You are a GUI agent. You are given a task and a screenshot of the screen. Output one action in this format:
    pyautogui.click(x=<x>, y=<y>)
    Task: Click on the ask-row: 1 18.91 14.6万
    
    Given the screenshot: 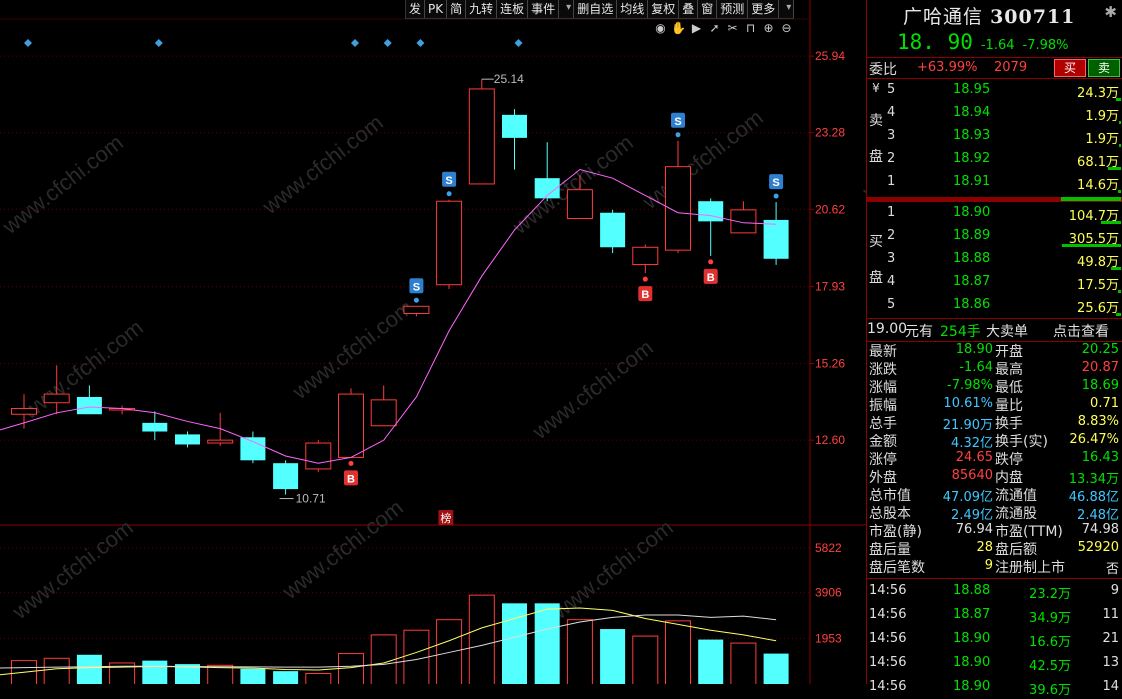 What is the action you would take?
    pyautogui.click(x=1003, y=182)
    